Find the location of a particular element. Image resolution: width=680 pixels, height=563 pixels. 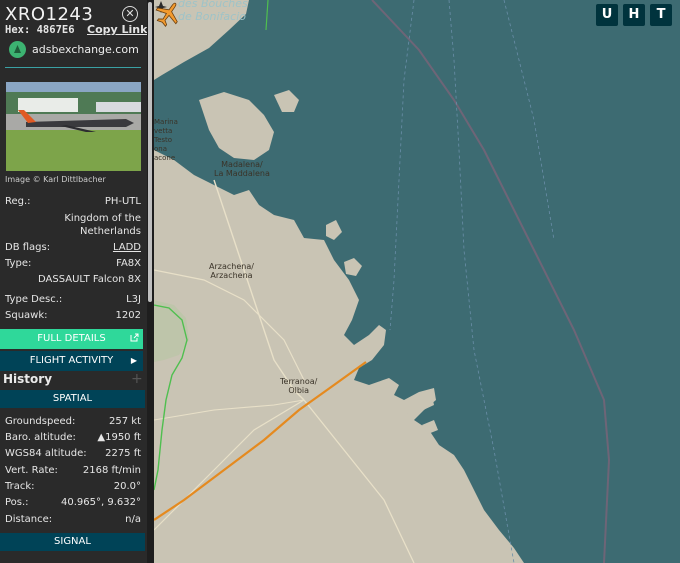

close-button: ✕ is located at coordinates (130, 14).